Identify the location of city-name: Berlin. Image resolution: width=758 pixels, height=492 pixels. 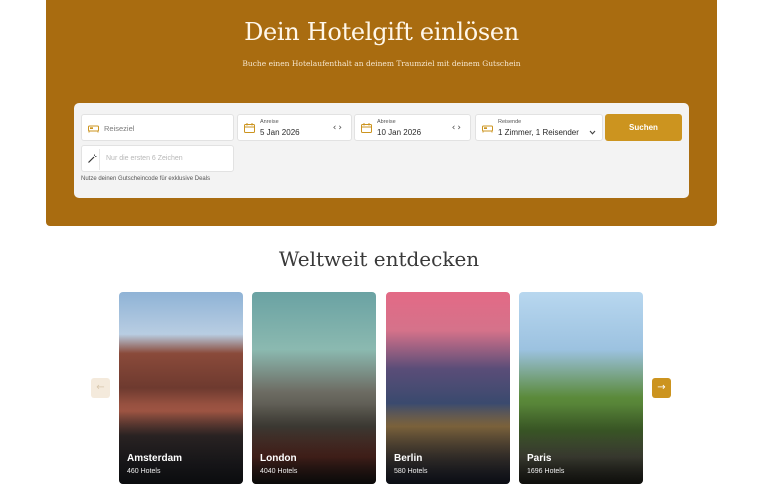
(408, 458).